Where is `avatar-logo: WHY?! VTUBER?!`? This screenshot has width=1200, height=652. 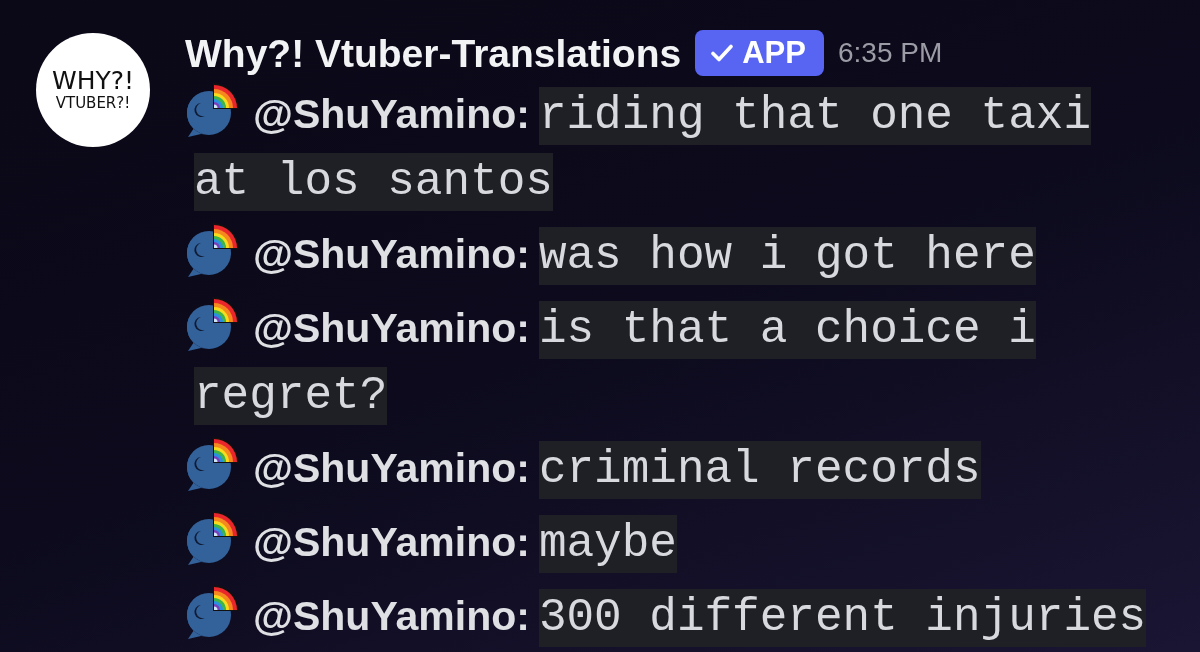 avatar-logo: WHY?! VTUBER?! is located at coordinates (93, 90).